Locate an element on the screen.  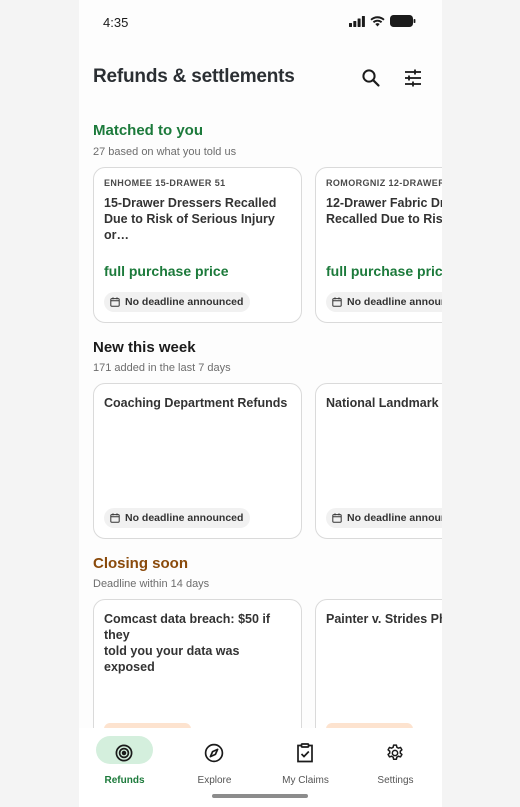
nav-explore: Explore is located at coordinates (218, 761).